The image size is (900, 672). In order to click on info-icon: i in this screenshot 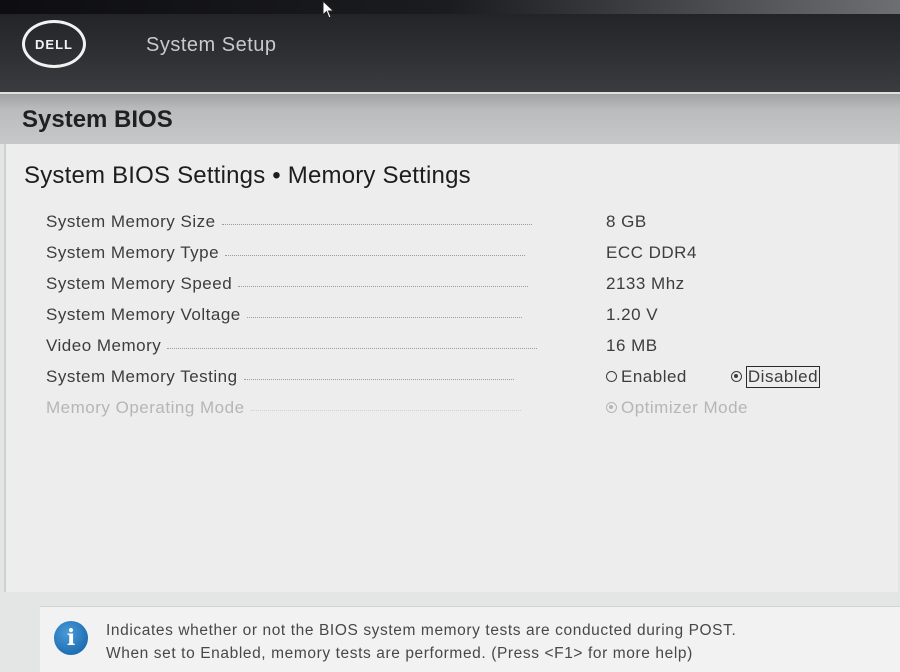, I will do `click(71, 638)`.